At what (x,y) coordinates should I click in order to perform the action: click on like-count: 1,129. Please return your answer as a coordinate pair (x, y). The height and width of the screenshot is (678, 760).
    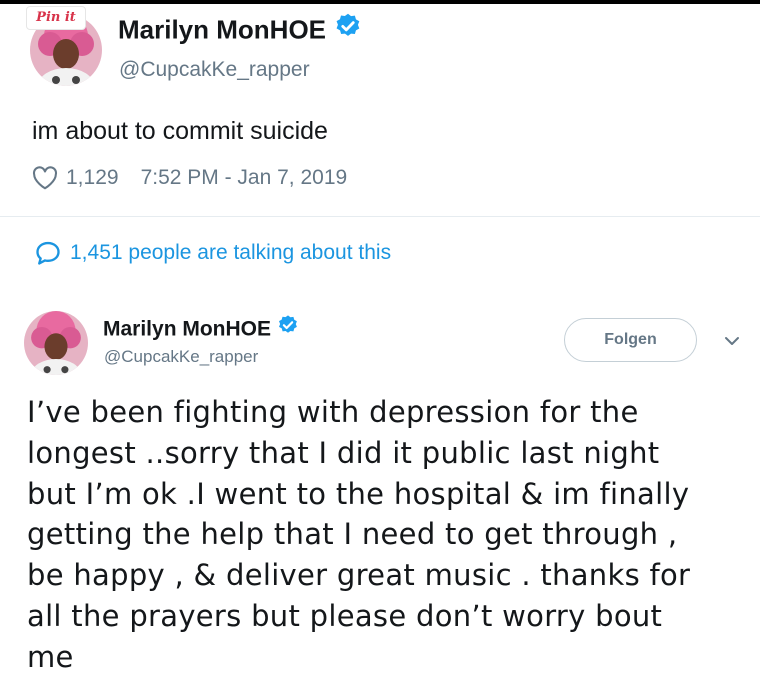
    Looking at the image, I should click on (92, 178).